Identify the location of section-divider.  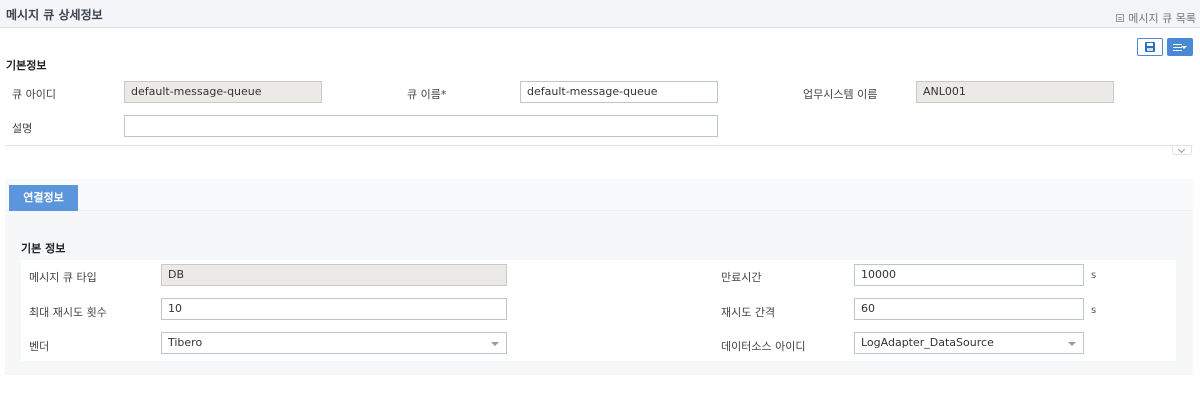
(599, 145).